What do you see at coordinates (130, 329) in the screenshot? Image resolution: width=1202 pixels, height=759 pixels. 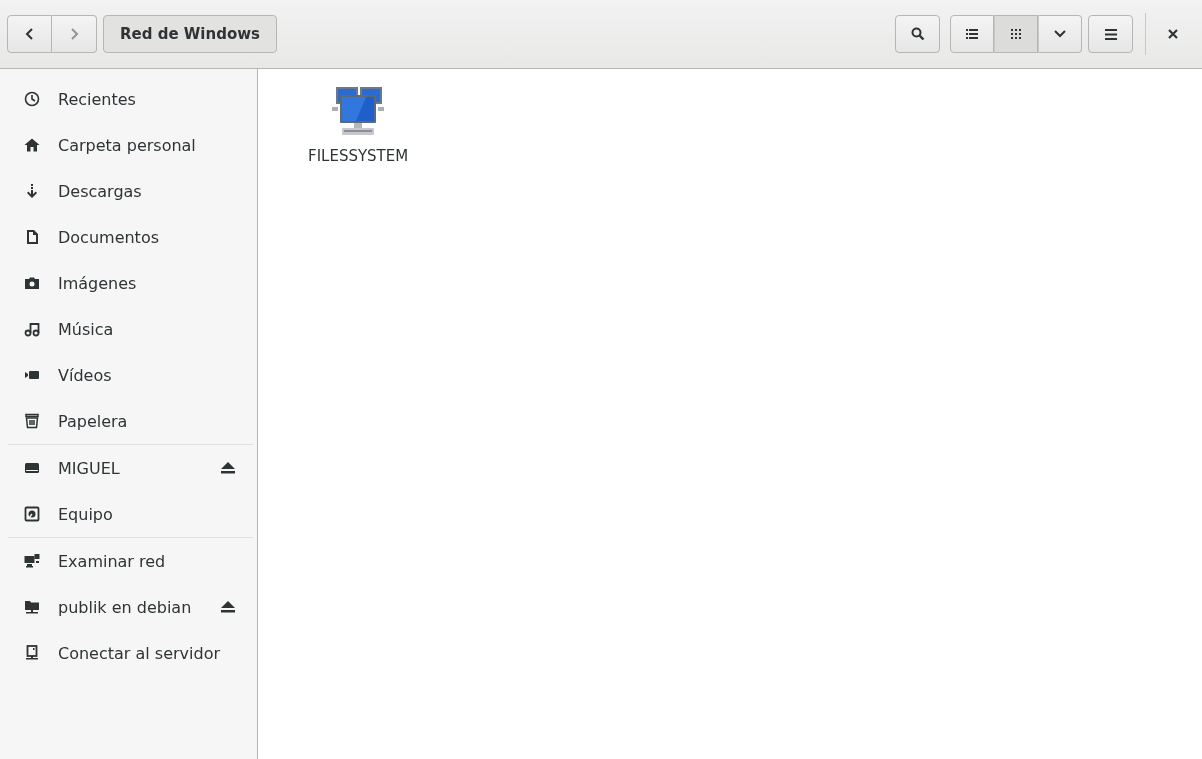 I see `sidebar-item: Música` at bounding box center [130, 329].